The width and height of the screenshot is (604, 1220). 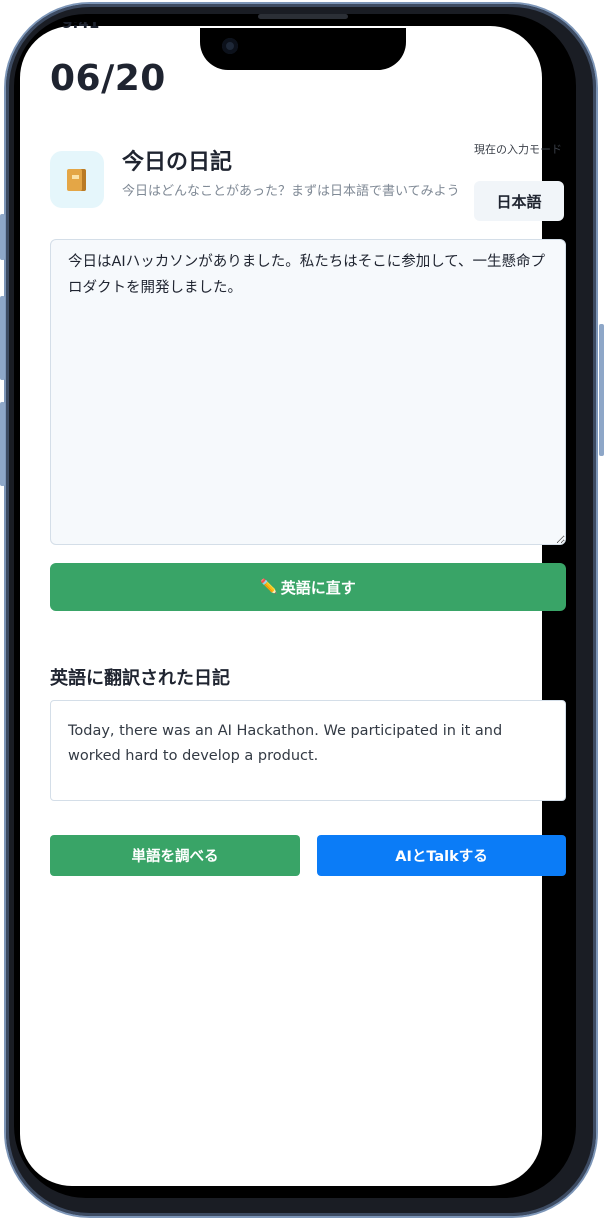 I want to click on volume-down-button, so click(x=2, y=444).